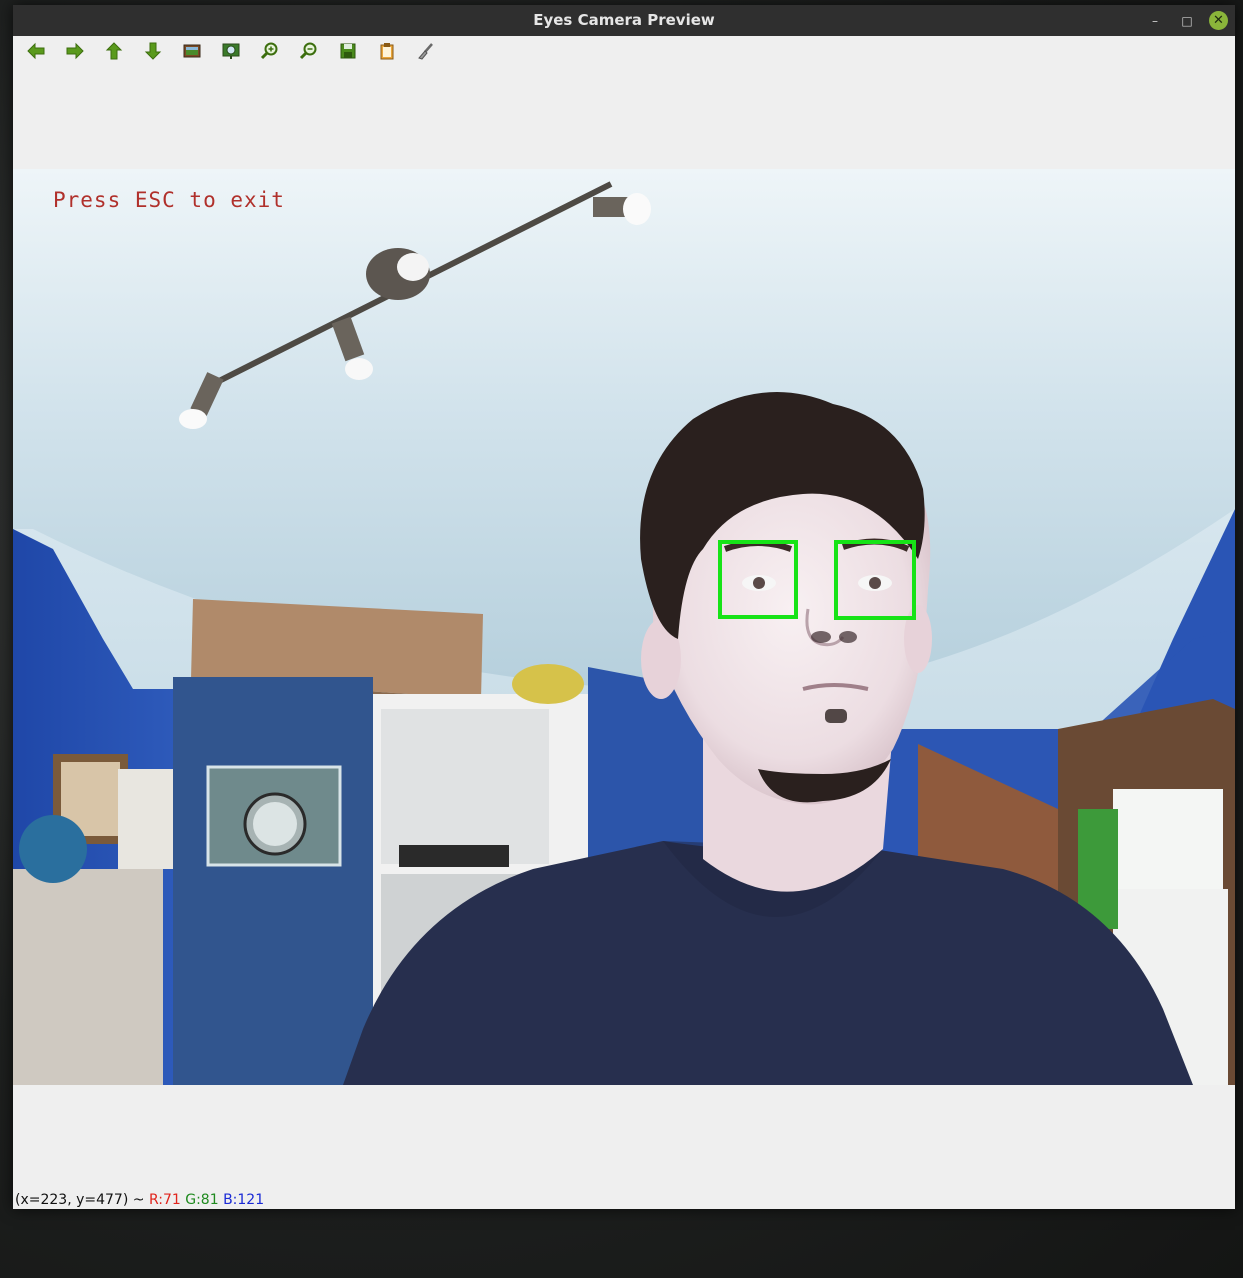  I want to click on right-eye-detection-box, so click(875, 580).